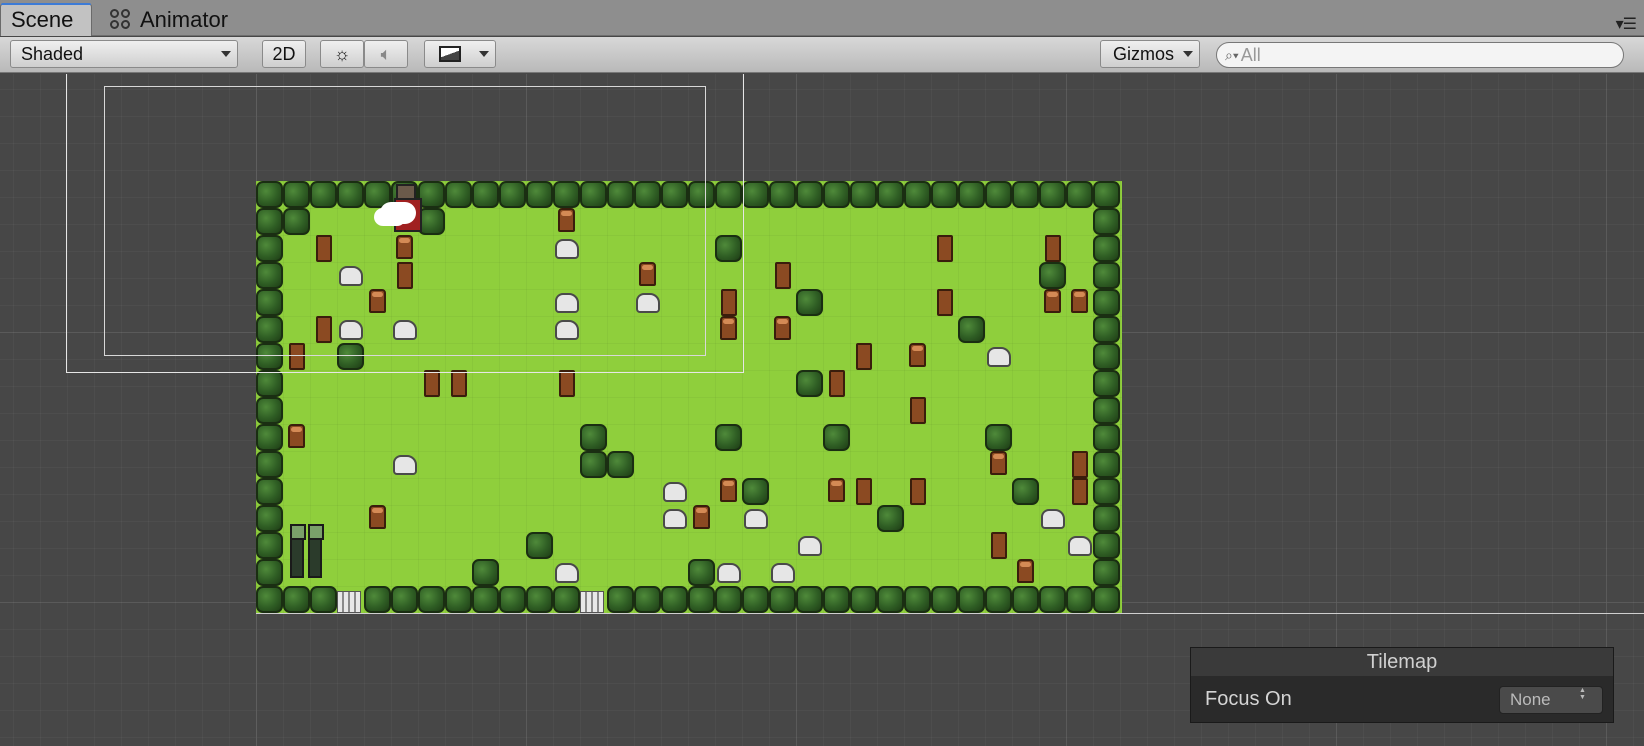 This screenshot has width=1644, height=746. Describe the element at coordinates (1402, 662) in the screenshot. I see `tilemap-overlay-title: Tilemap` at that location.